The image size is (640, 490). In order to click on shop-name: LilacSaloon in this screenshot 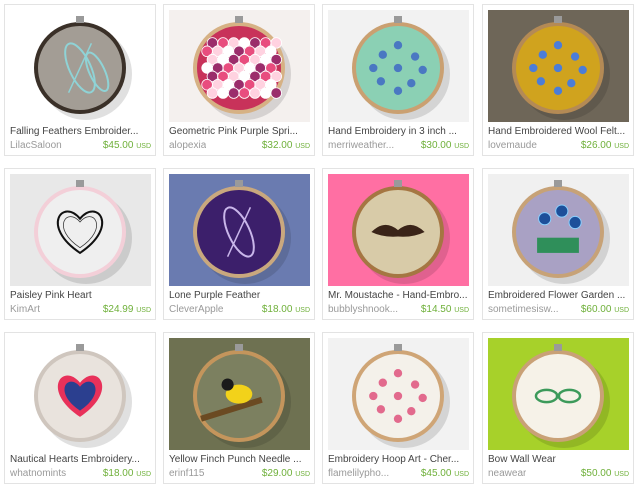, I will do `click(36, 145)`.